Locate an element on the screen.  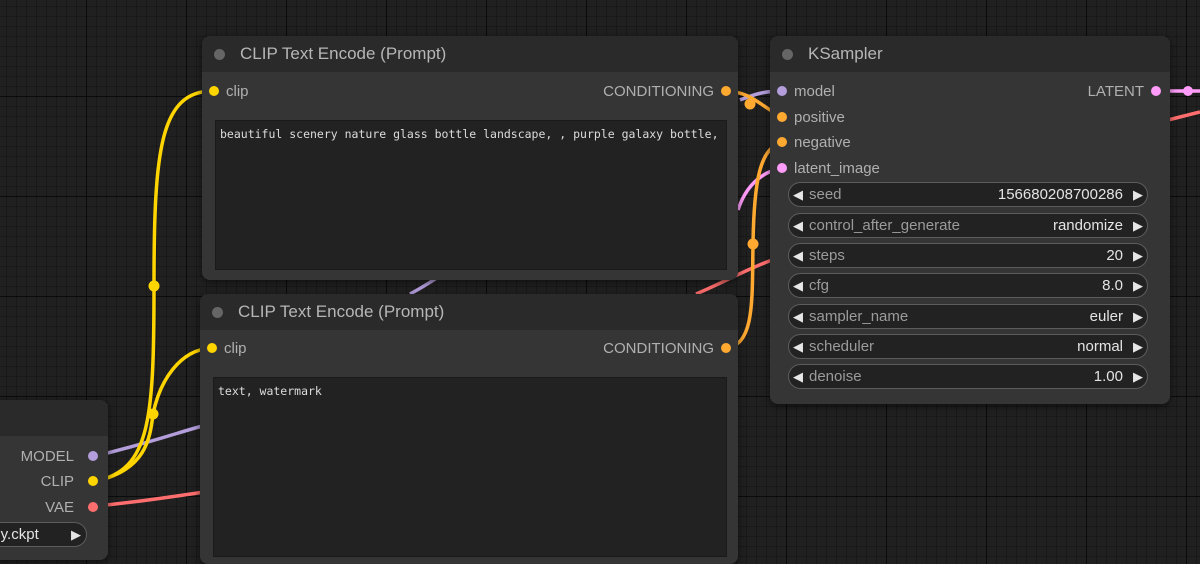
seed-increment-arrow: ▶ is located at coordinates (1138, 195).